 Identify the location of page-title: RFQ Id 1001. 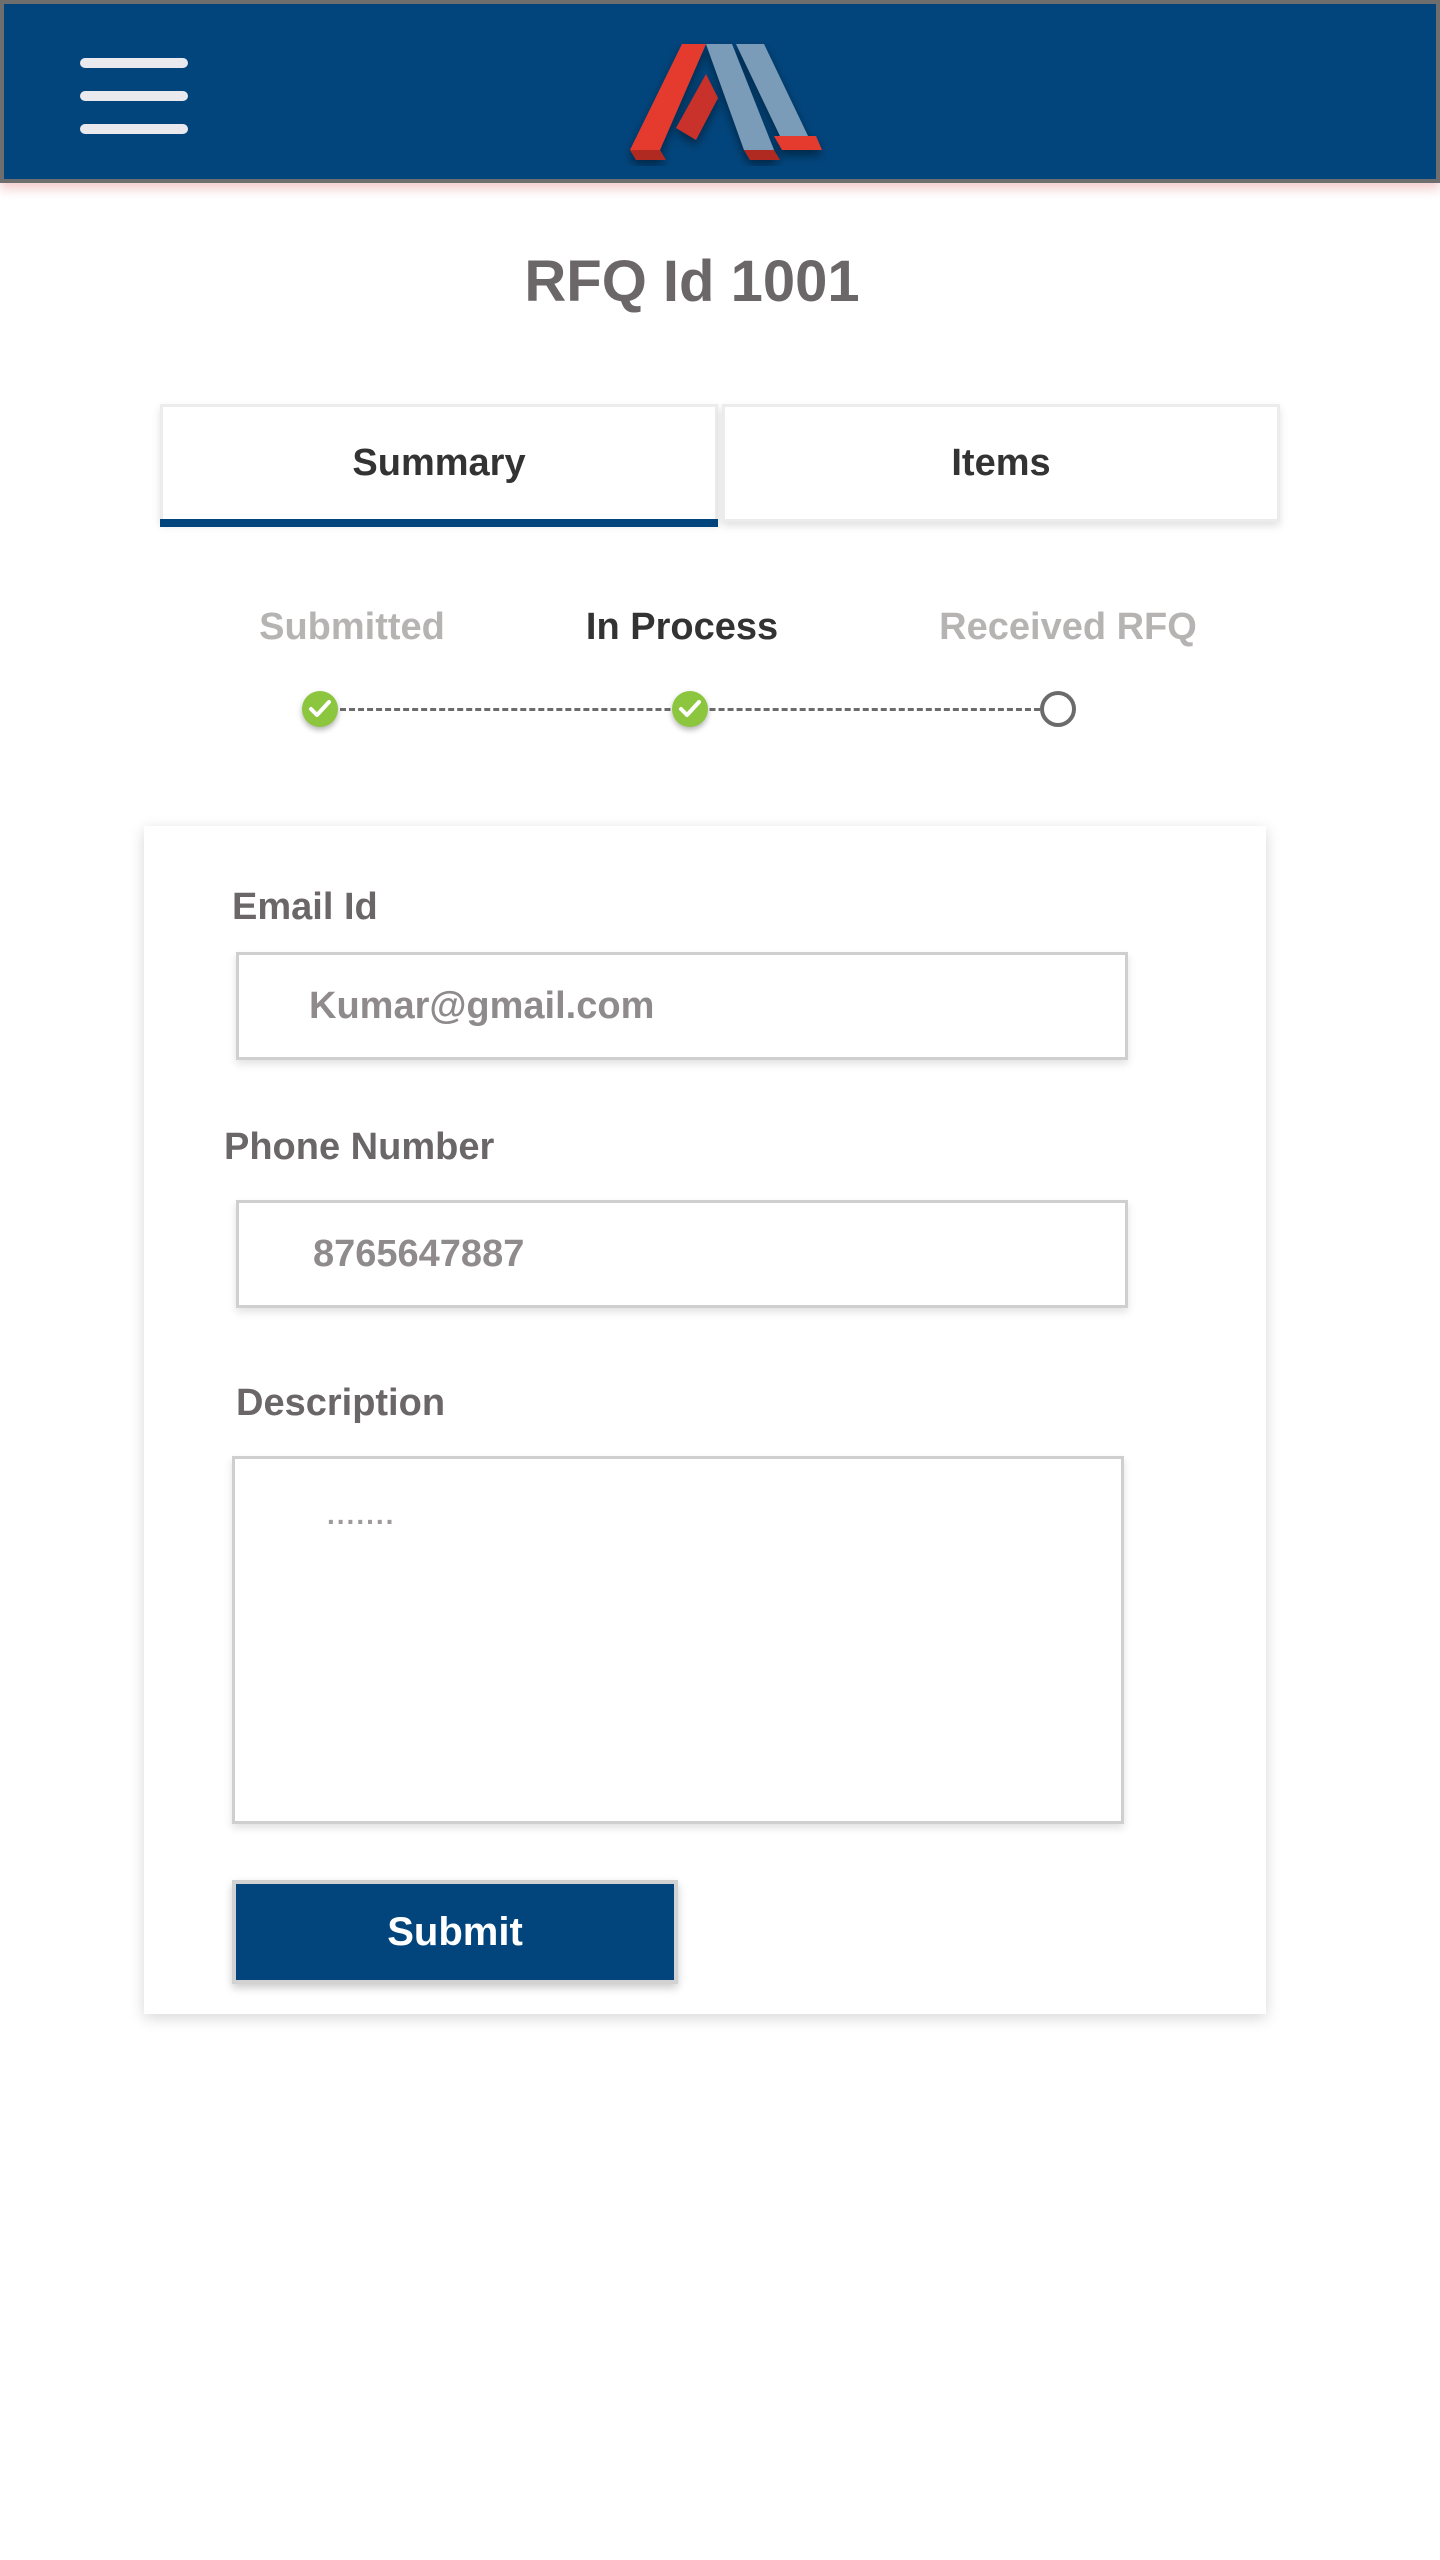
(692, 281).